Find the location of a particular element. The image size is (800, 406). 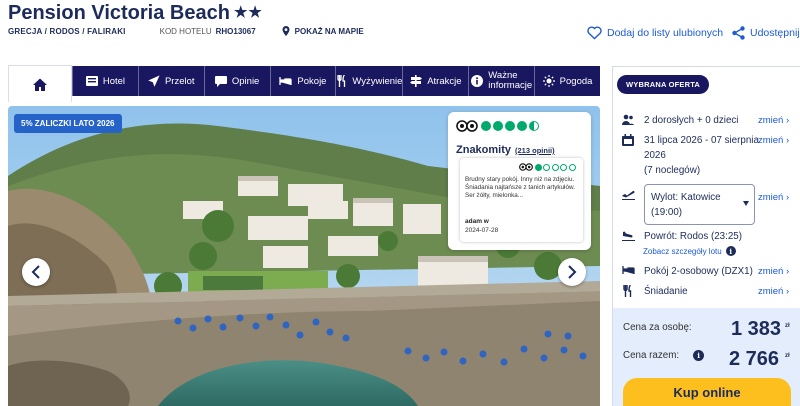

change-departure-link: zmień is located at coordinates (773, 197).